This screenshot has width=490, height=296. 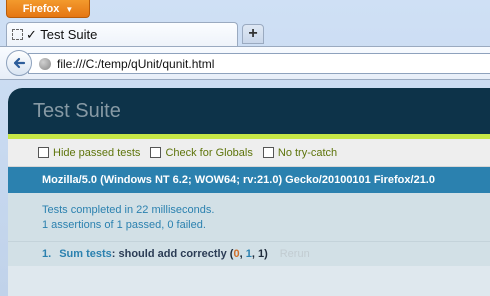 What do you see at coordinates (128, 210) in the screenshot?
I see `test-result-time: Tests completed in 22 milliseconds.` at bounding box center [128, 210].